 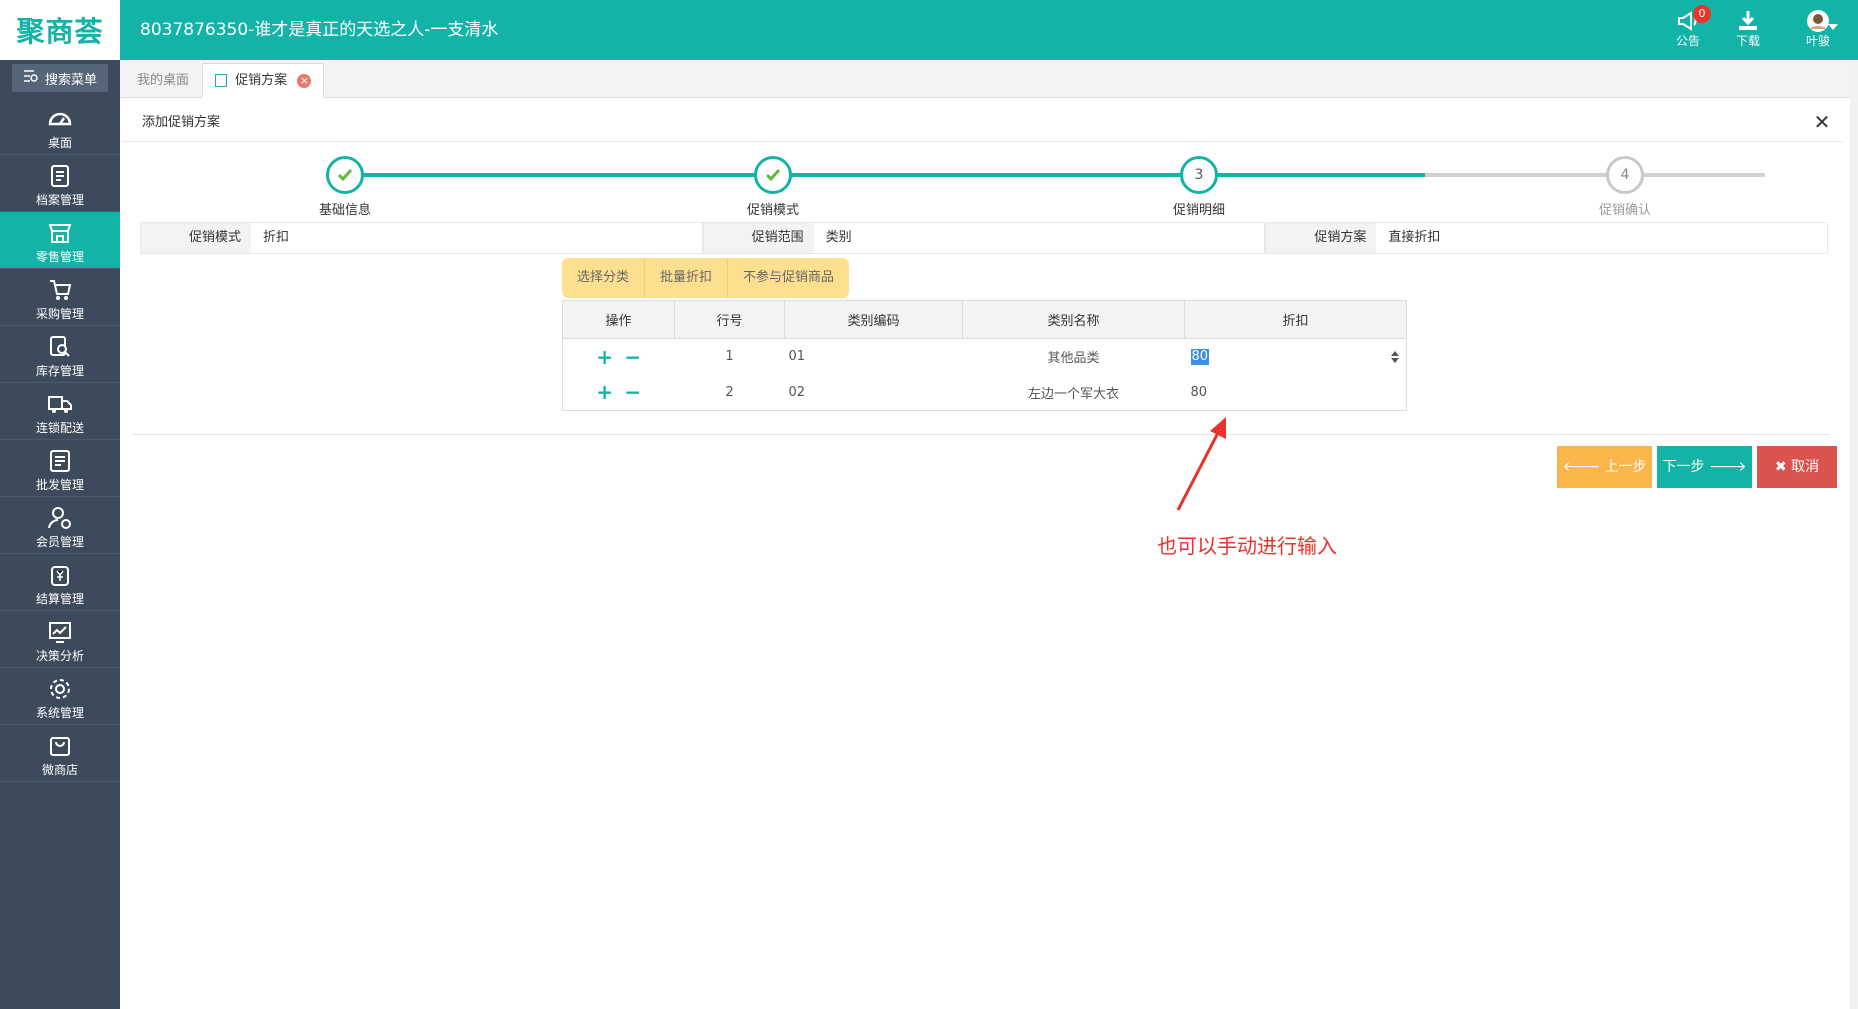 I want to click on wholesale-icon, so click(x=60, y=461).